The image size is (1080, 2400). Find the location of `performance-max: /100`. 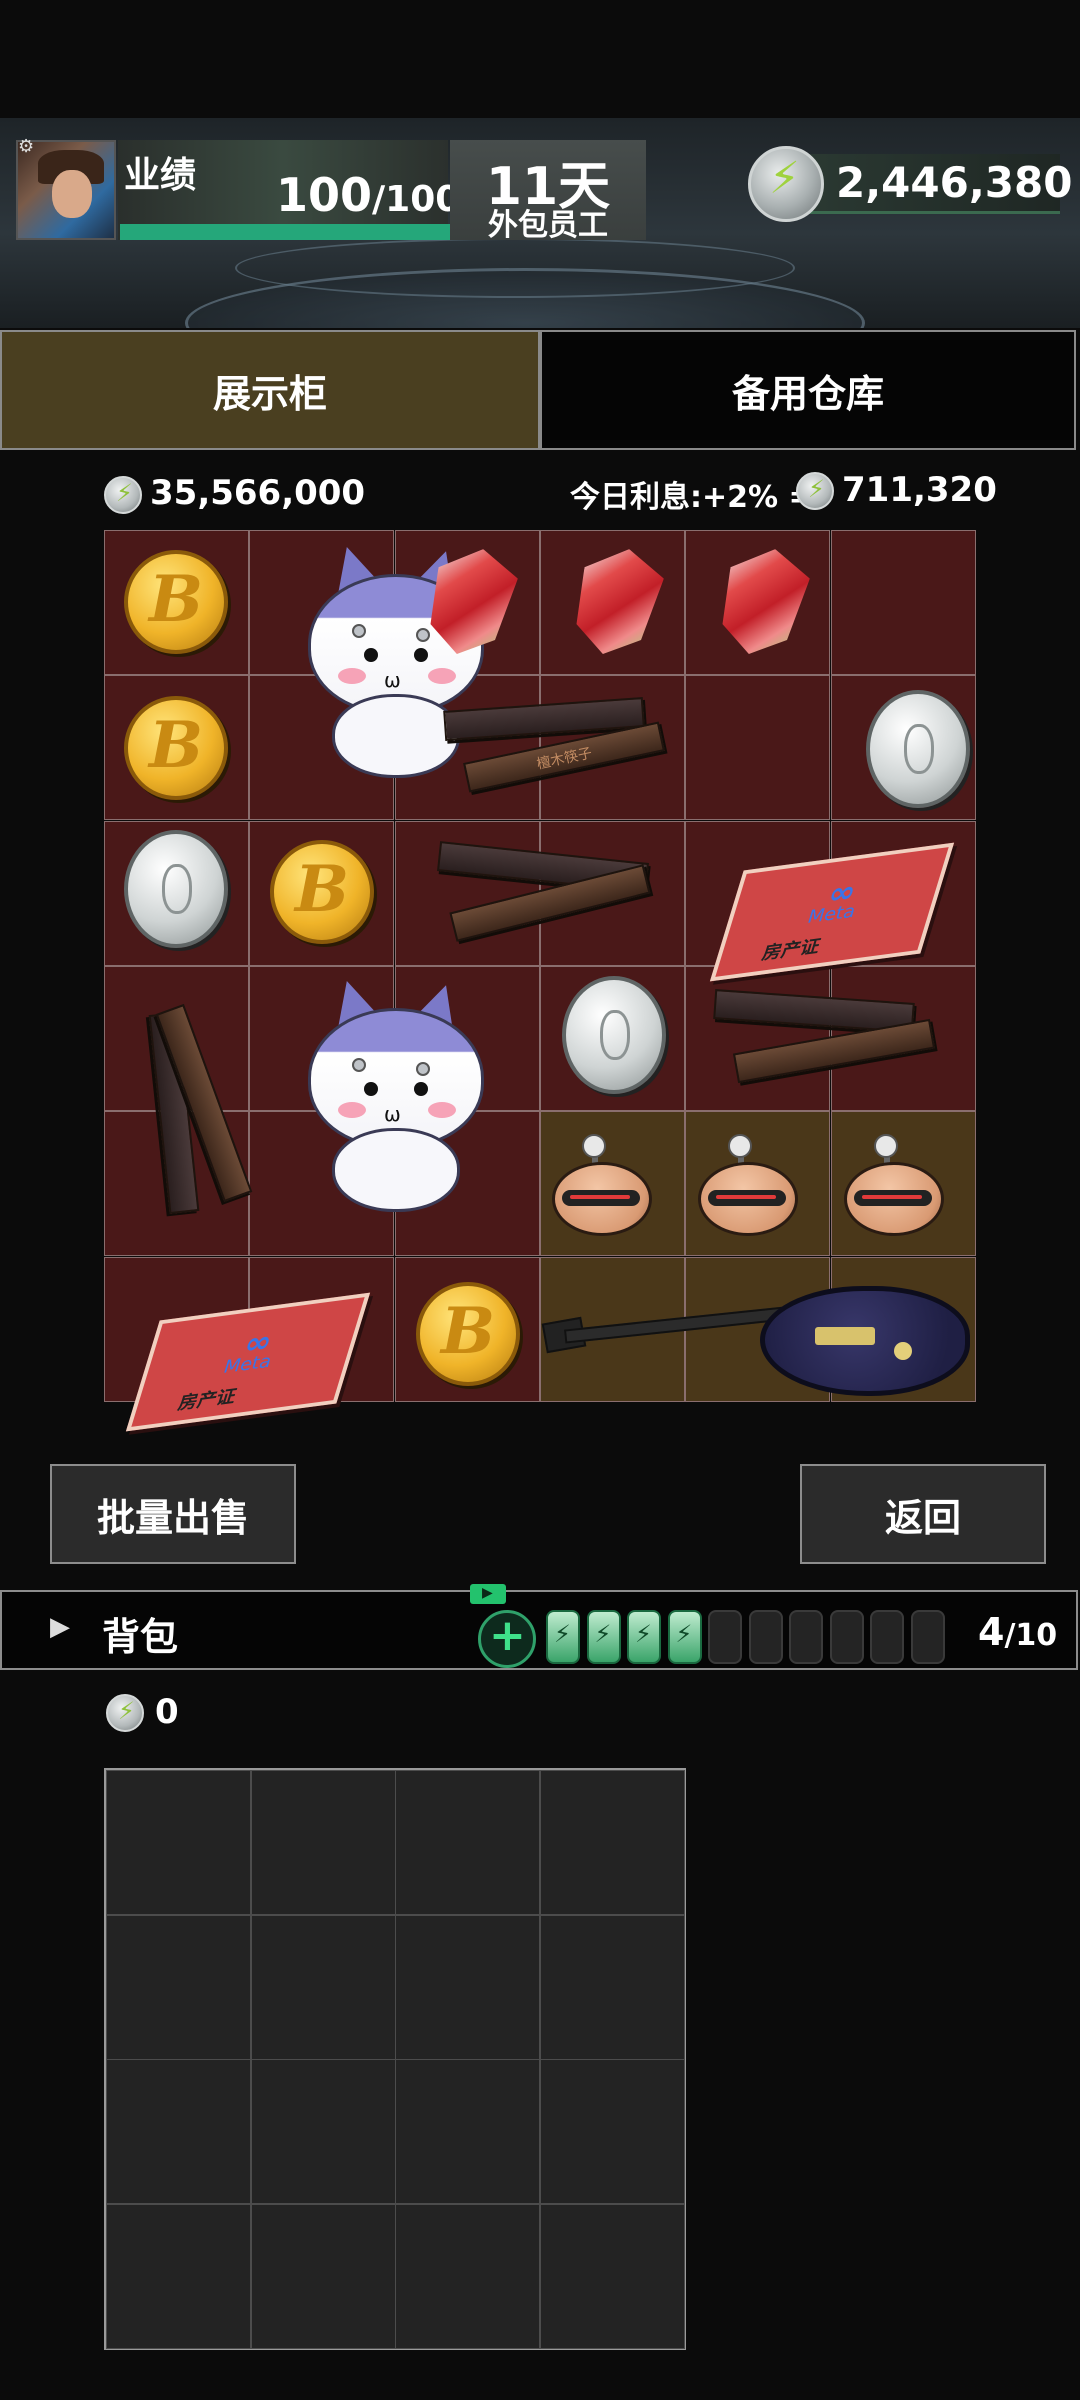

performance-max: /100 is located at coordinates (416, 199).